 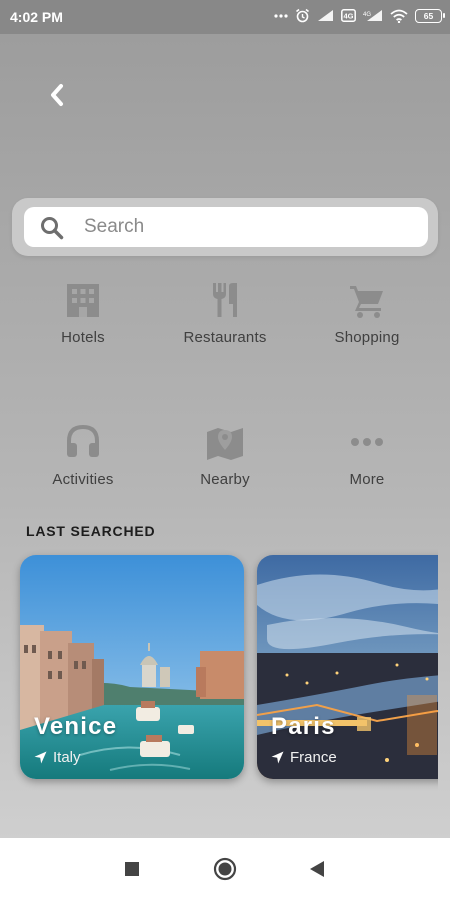 What do you see at coordinates (367, 479) in the screenshot?
I see `category-label: More` at bounding box center [367, 479].